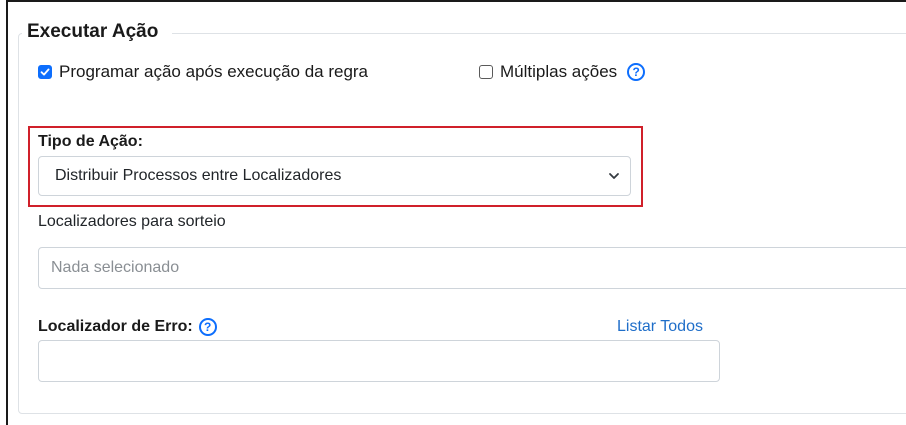  What do you see at coordinates (486, 72) in the screenshot?
I see `multiple-actions-checkbox` at bounding box center [486, 72].